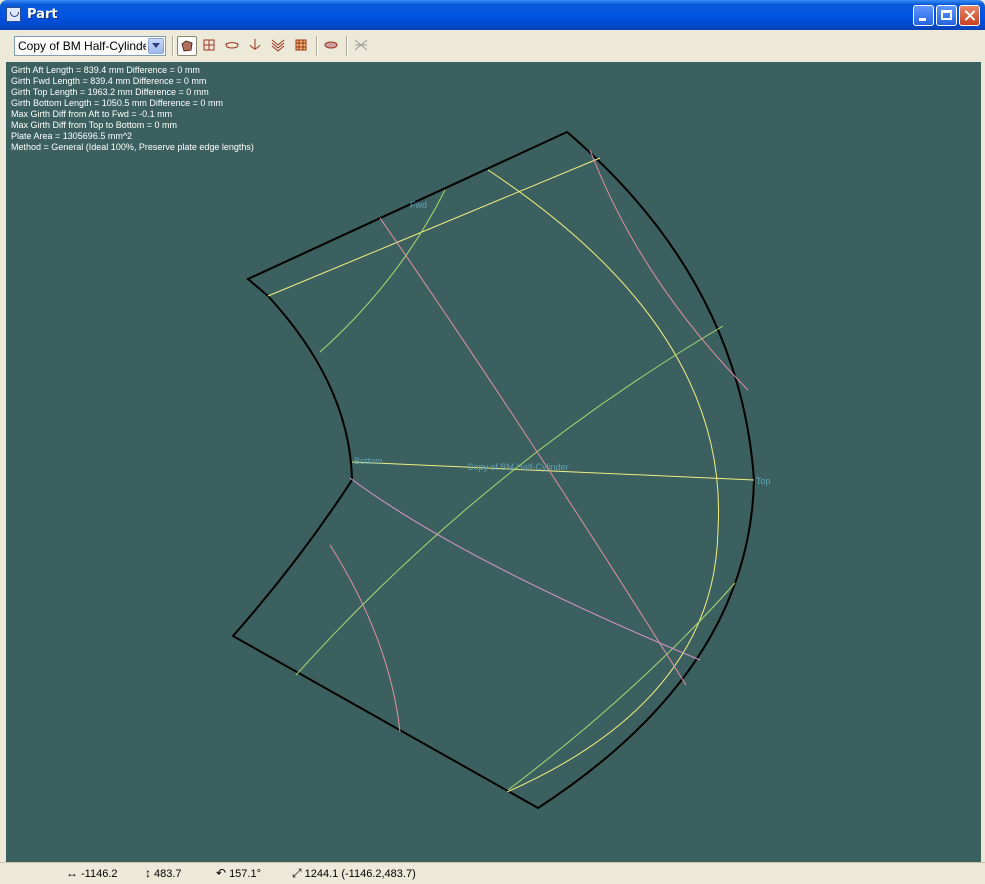 Image resolution: width=985 pixels, height=884 pixels. Describe the element at coordinates (525, 569) in the screenshot. I see `bottom-violet-line` at that location.